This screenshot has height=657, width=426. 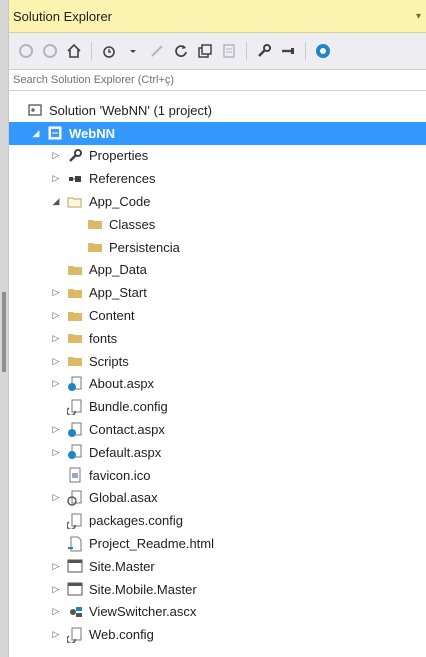 What do you see at coordinates (91, 51) in the screenshot?
I see `toolbar-separator` at bounding box center [91, 51].